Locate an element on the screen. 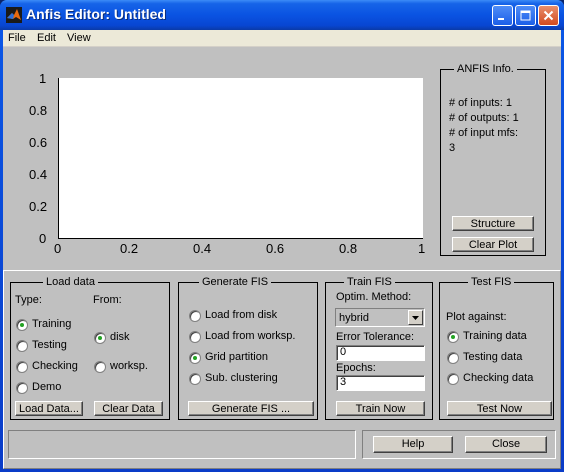 The height and width of the screenshot is (472, 564). radio-load-from-disk is located at coordinates (195, 316).